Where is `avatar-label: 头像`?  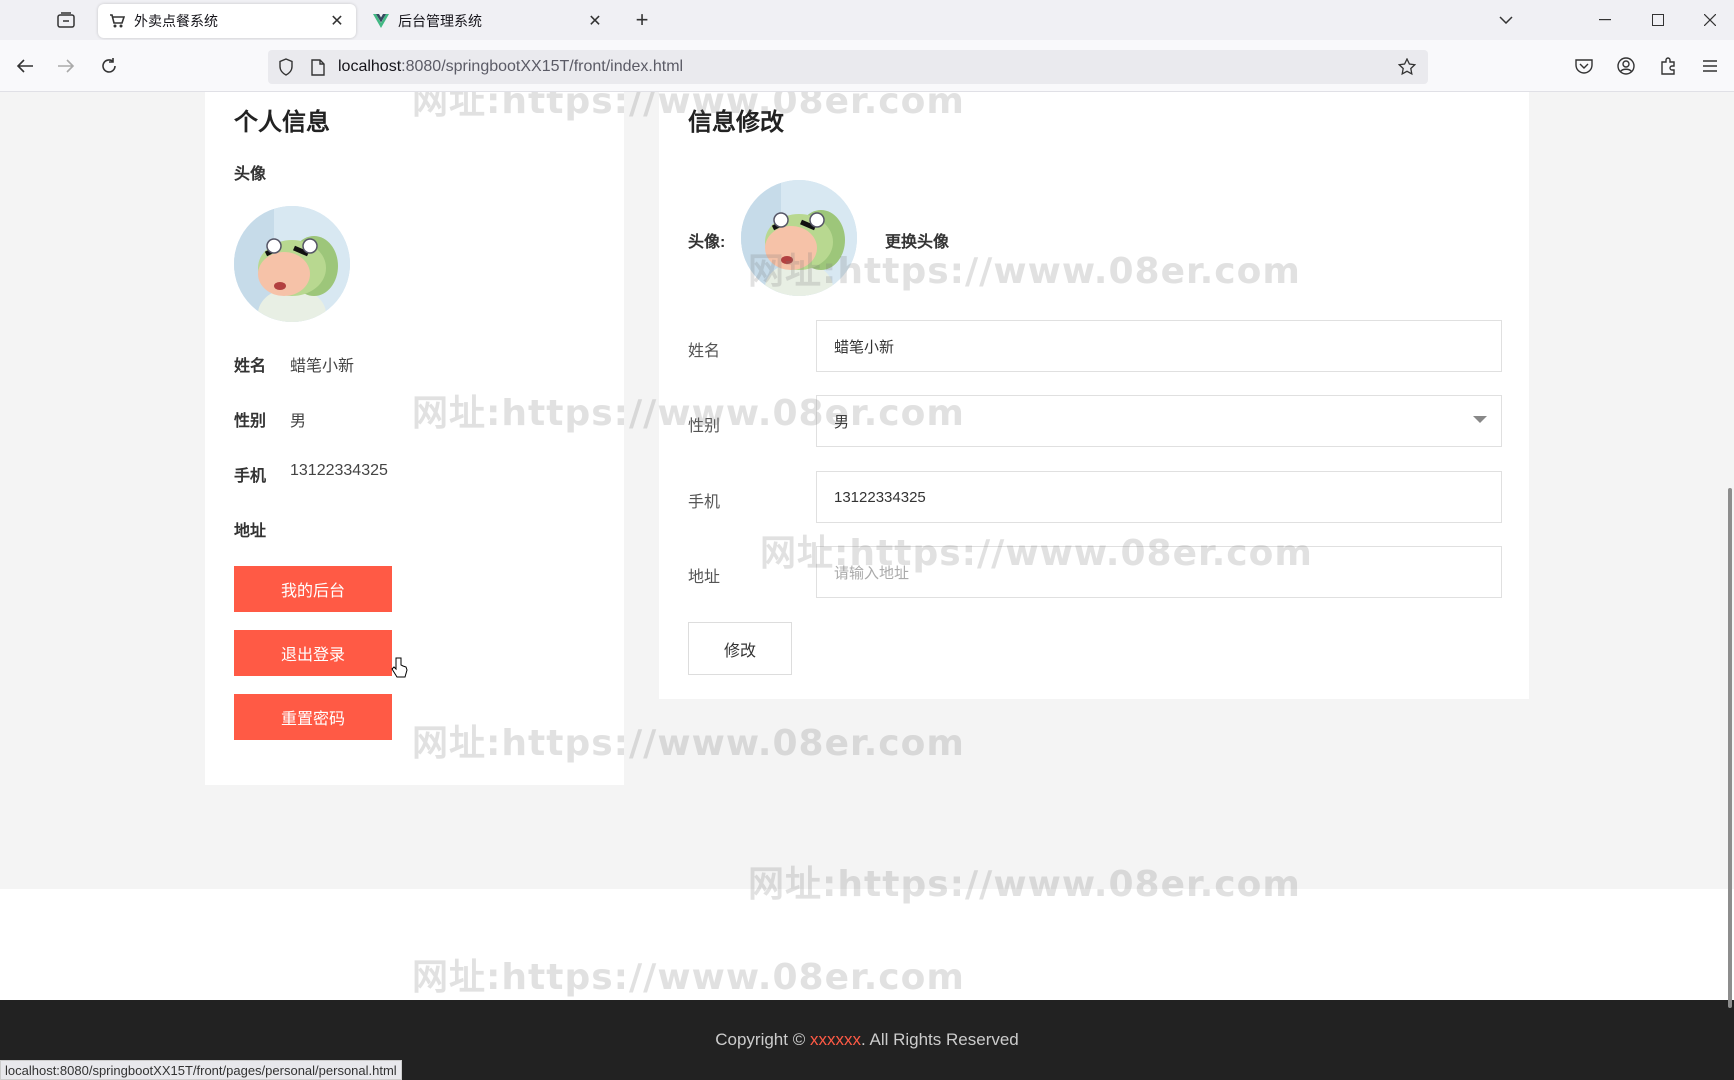
avatar-label: 头像 is located at coordinates (250, 174).